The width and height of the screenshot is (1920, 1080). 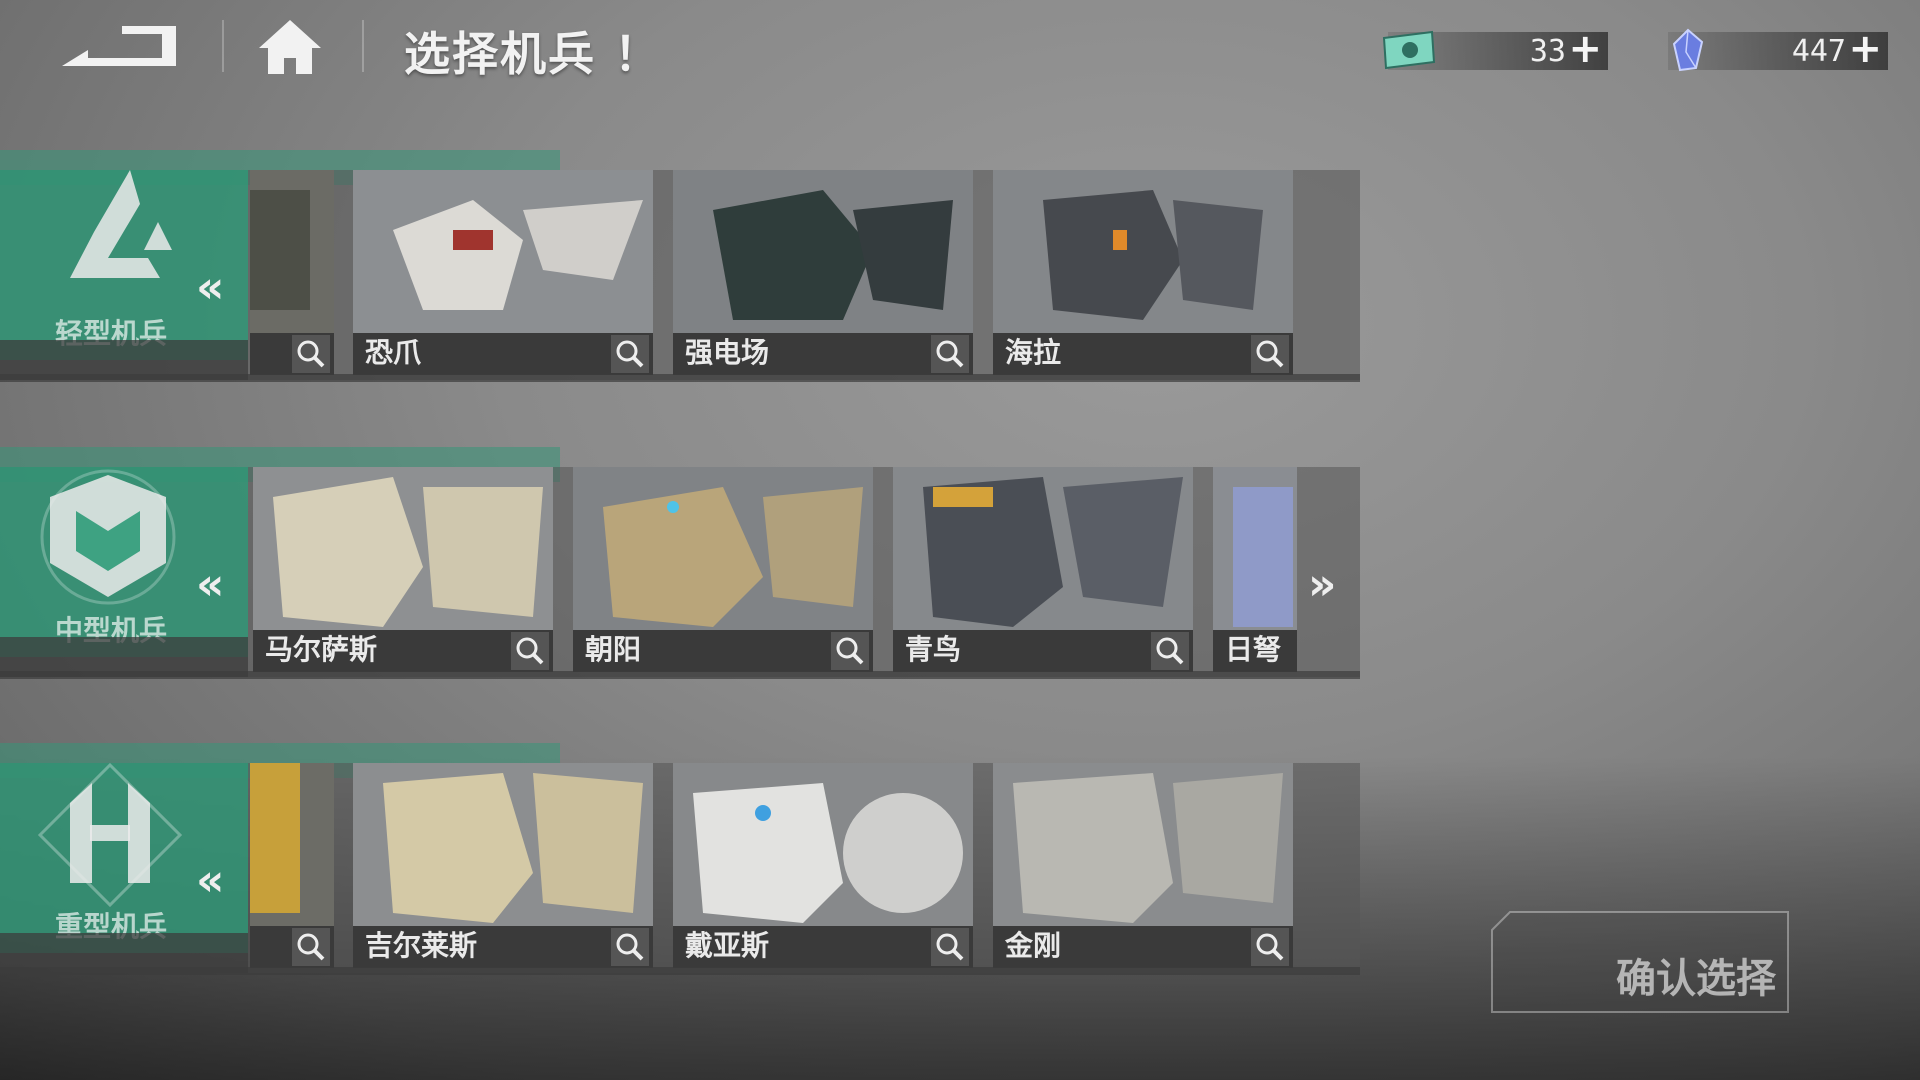 What do you see at coordinates (1865, 49) in the screenshot?
I see `add-crystal-button: +` at bounding box center [1865, 49].